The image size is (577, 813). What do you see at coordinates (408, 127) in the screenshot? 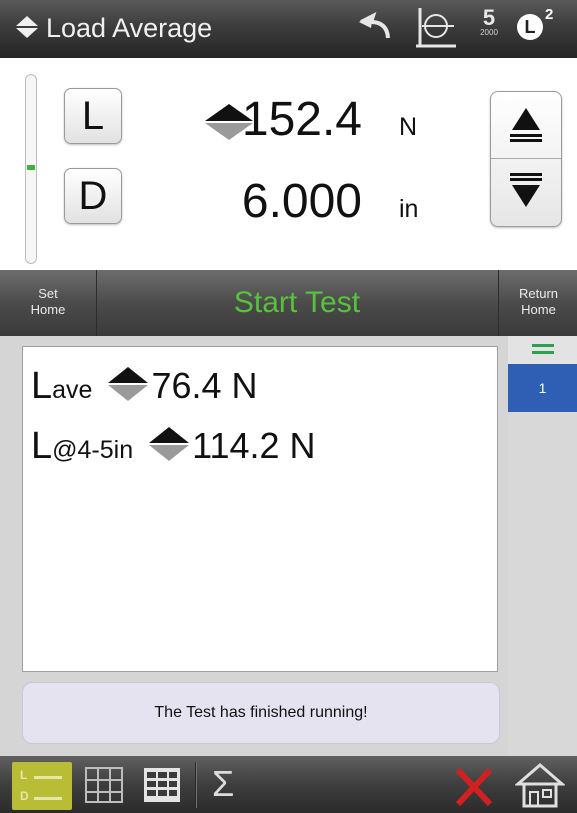
I see `load-unit: N` at bounding box center [408, 127].